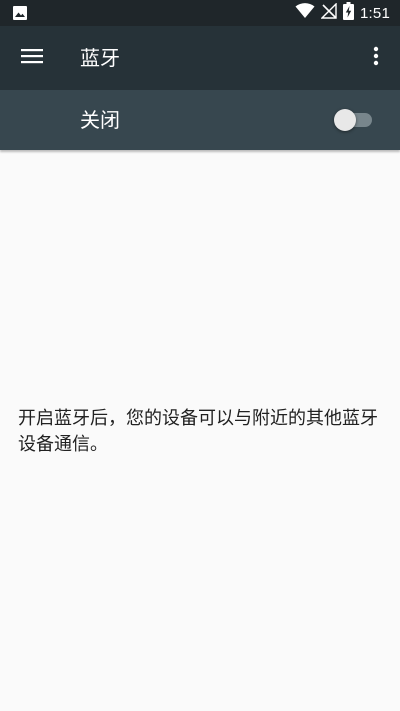 This screenshot has width=400, height=711. What do you see at coordinates (348, 13) in the screenshot?
I see `battery-charging-icon` at bounding box center [348, 13].